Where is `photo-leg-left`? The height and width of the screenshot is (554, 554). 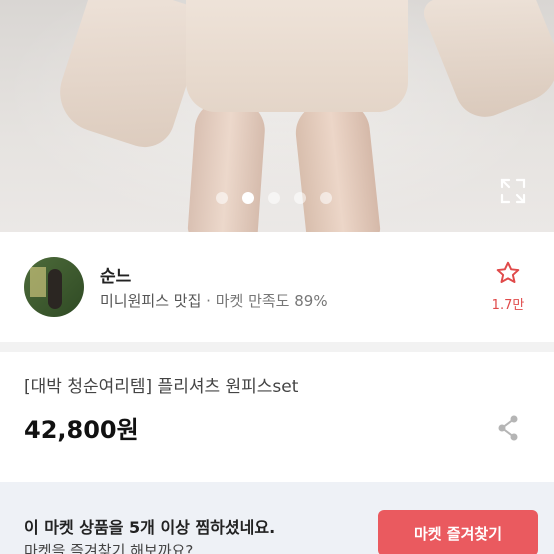
photo-leg-left is located at coordinates (227, 164).